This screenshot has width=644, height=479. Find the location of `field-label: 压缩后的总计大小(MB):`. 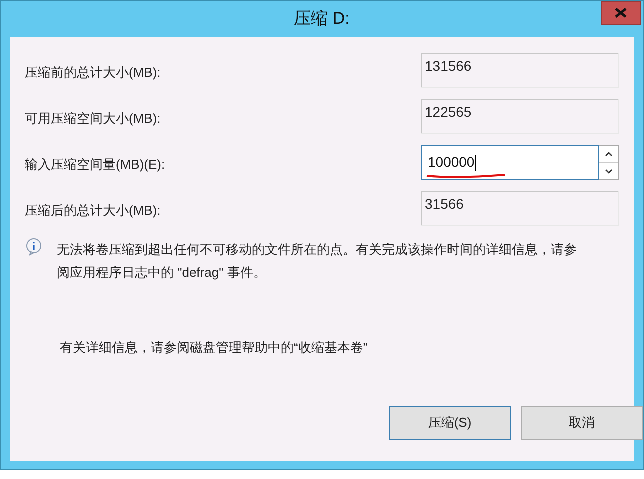

field-label: 压缩后的总计大小(MB): is located at coordinates (93, 211).